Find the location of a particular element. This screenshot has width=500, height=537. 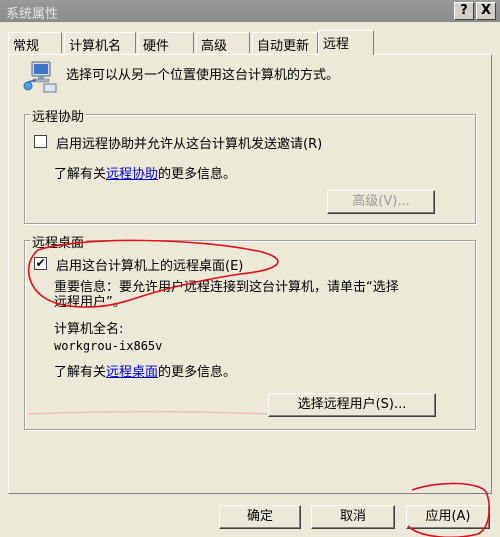

tab-computer-name: 计算机名 is located at coordinates (100, 43).